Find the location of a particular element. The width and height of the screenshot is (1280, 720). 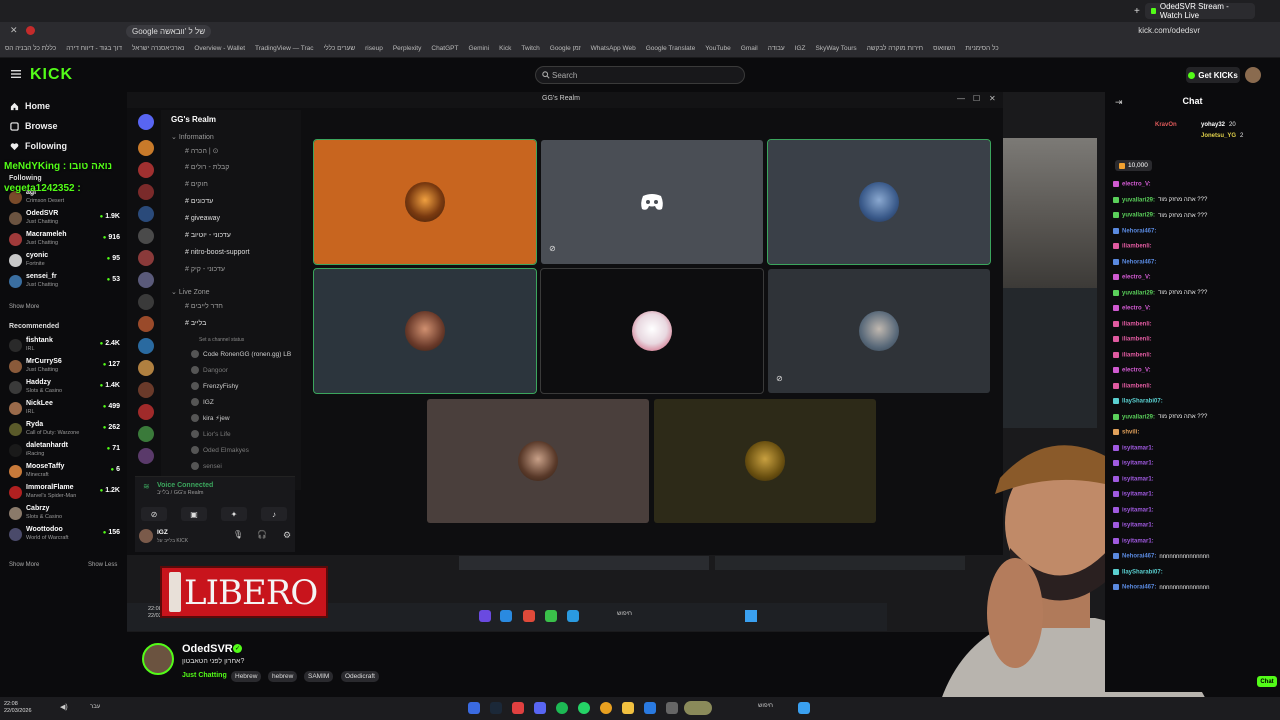

bookmark-item: דוך בגוד - דיווח דירה is located at coordinates (94, 48).